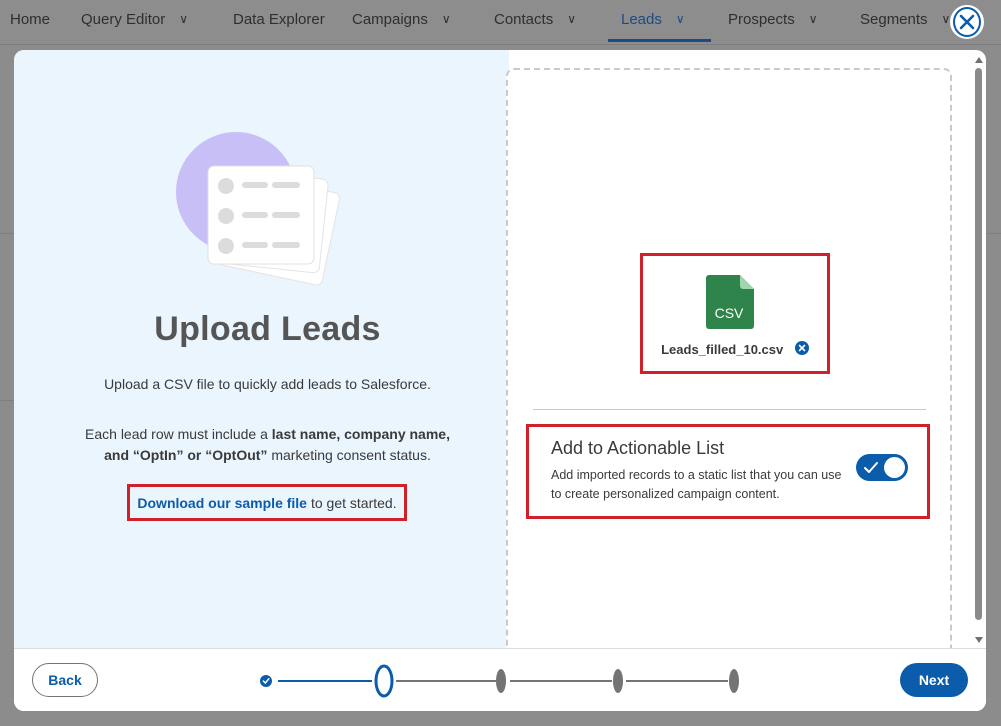  I want to click on nav-prospects: Prospects ∨, so click(773, 21).